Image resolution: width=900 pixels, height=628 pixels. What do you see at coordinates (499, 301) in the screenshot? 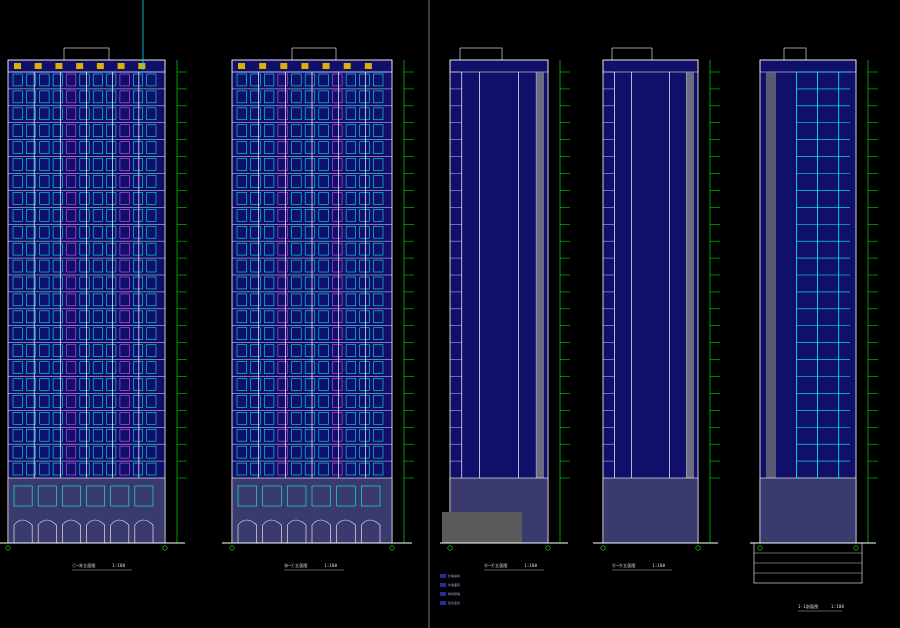
I see `elevation-3-facade` at bounding box center [499, 301].